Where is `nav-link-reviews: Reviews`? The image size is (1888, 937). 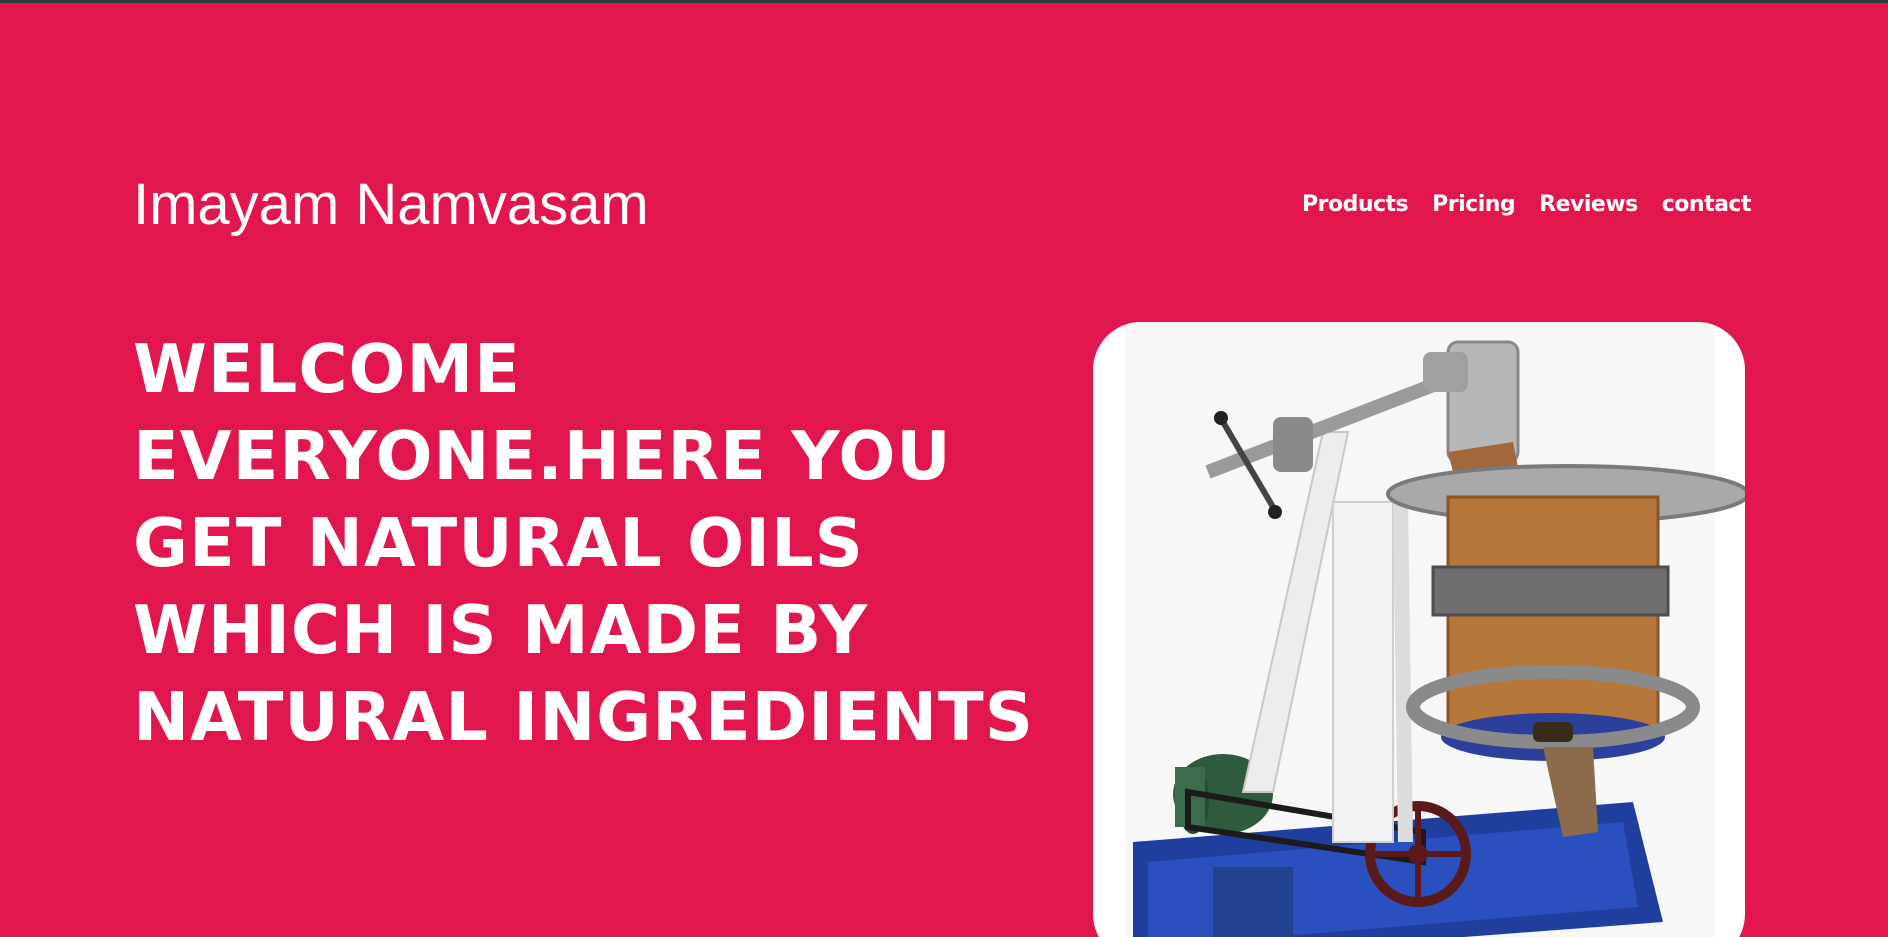
nav-link-reviews: Reviews is located at coordinates (1588, 205).